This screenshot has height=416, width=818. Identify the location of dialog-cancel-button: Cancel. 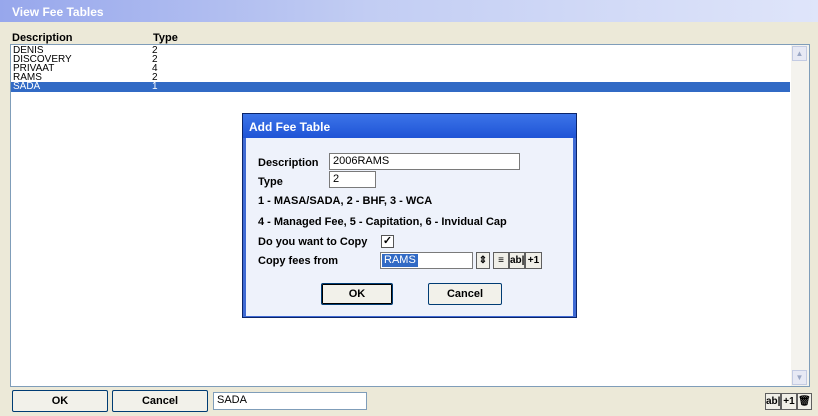
(465, 294).